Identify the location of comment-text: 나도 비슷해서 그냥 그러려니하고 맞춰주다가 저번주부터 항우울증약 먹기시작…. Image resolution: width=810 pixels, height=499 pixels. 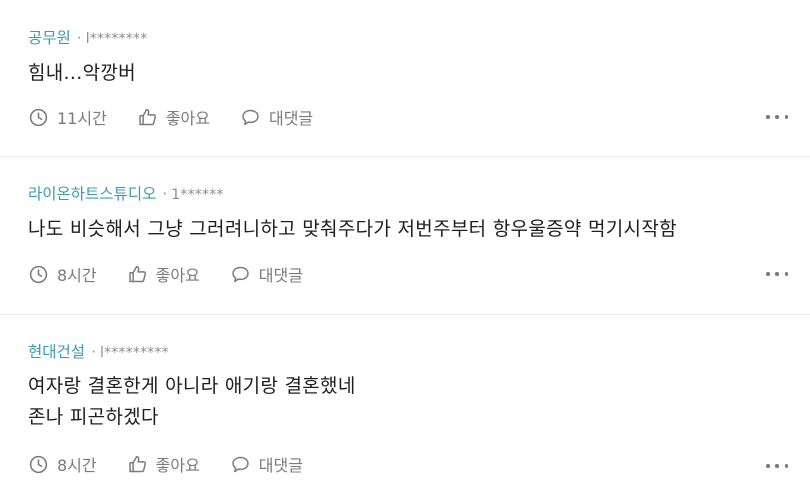
(352, 229).